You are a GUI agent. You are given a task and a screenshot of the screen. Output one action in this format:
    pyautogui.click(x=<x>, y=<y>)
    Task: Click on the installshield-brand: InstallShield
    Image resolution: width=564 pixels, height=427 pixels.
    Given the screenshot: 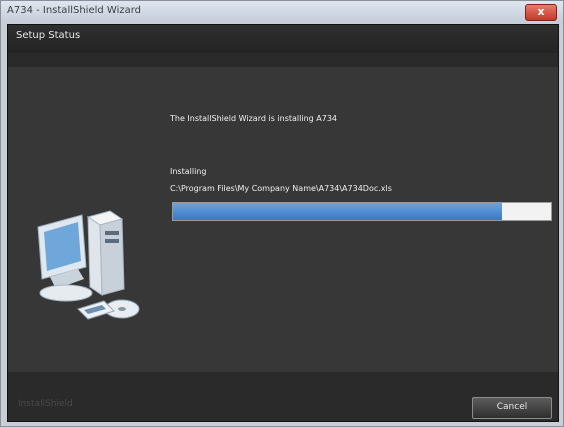 What is the action you would take?
    pyautogui.click(x=45, y=404)
    